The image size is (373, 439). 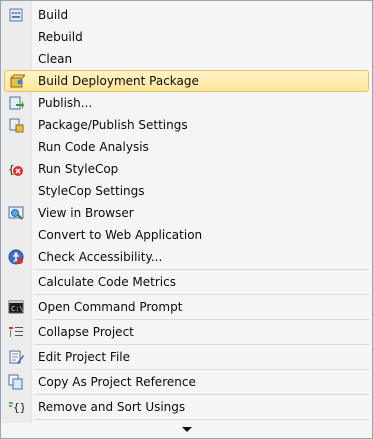 I want to click on menu-item-label: Run Code Analysis, so click(x=93, y=147).